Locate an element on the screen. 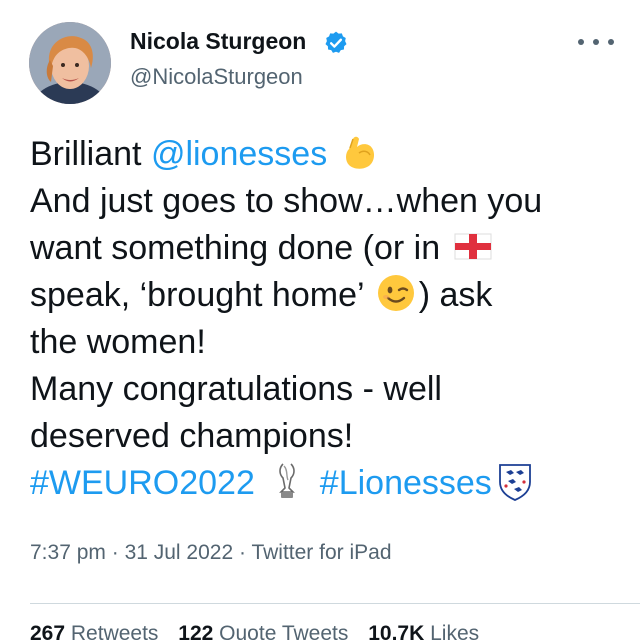 Image resolution: width=640 pixels, height=640 pixels. tweet-line-7: deserved champions! is located at coordinates (192, 436).